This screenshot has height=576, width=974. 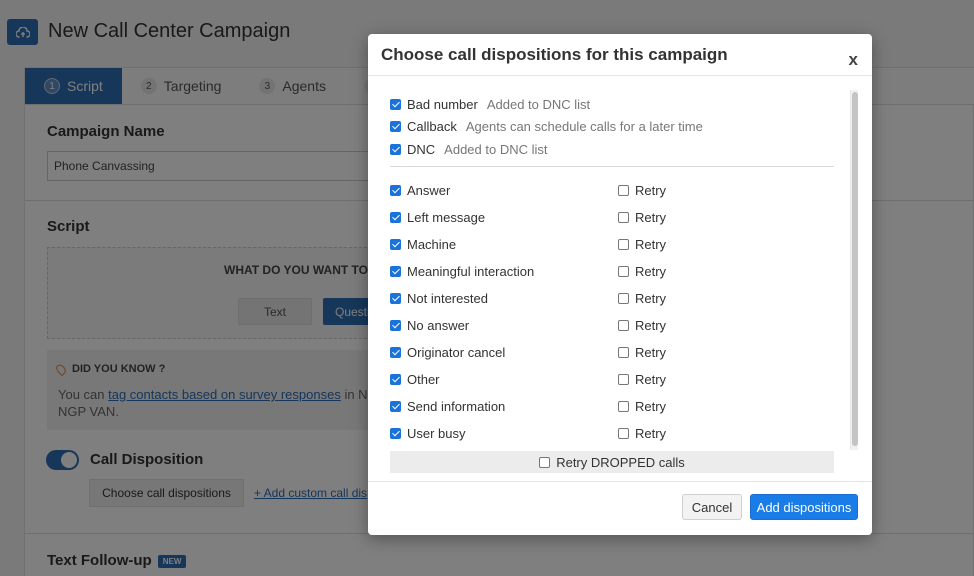 I want to click on disposition-row: Originator cancel, so click(x=447, y=352).